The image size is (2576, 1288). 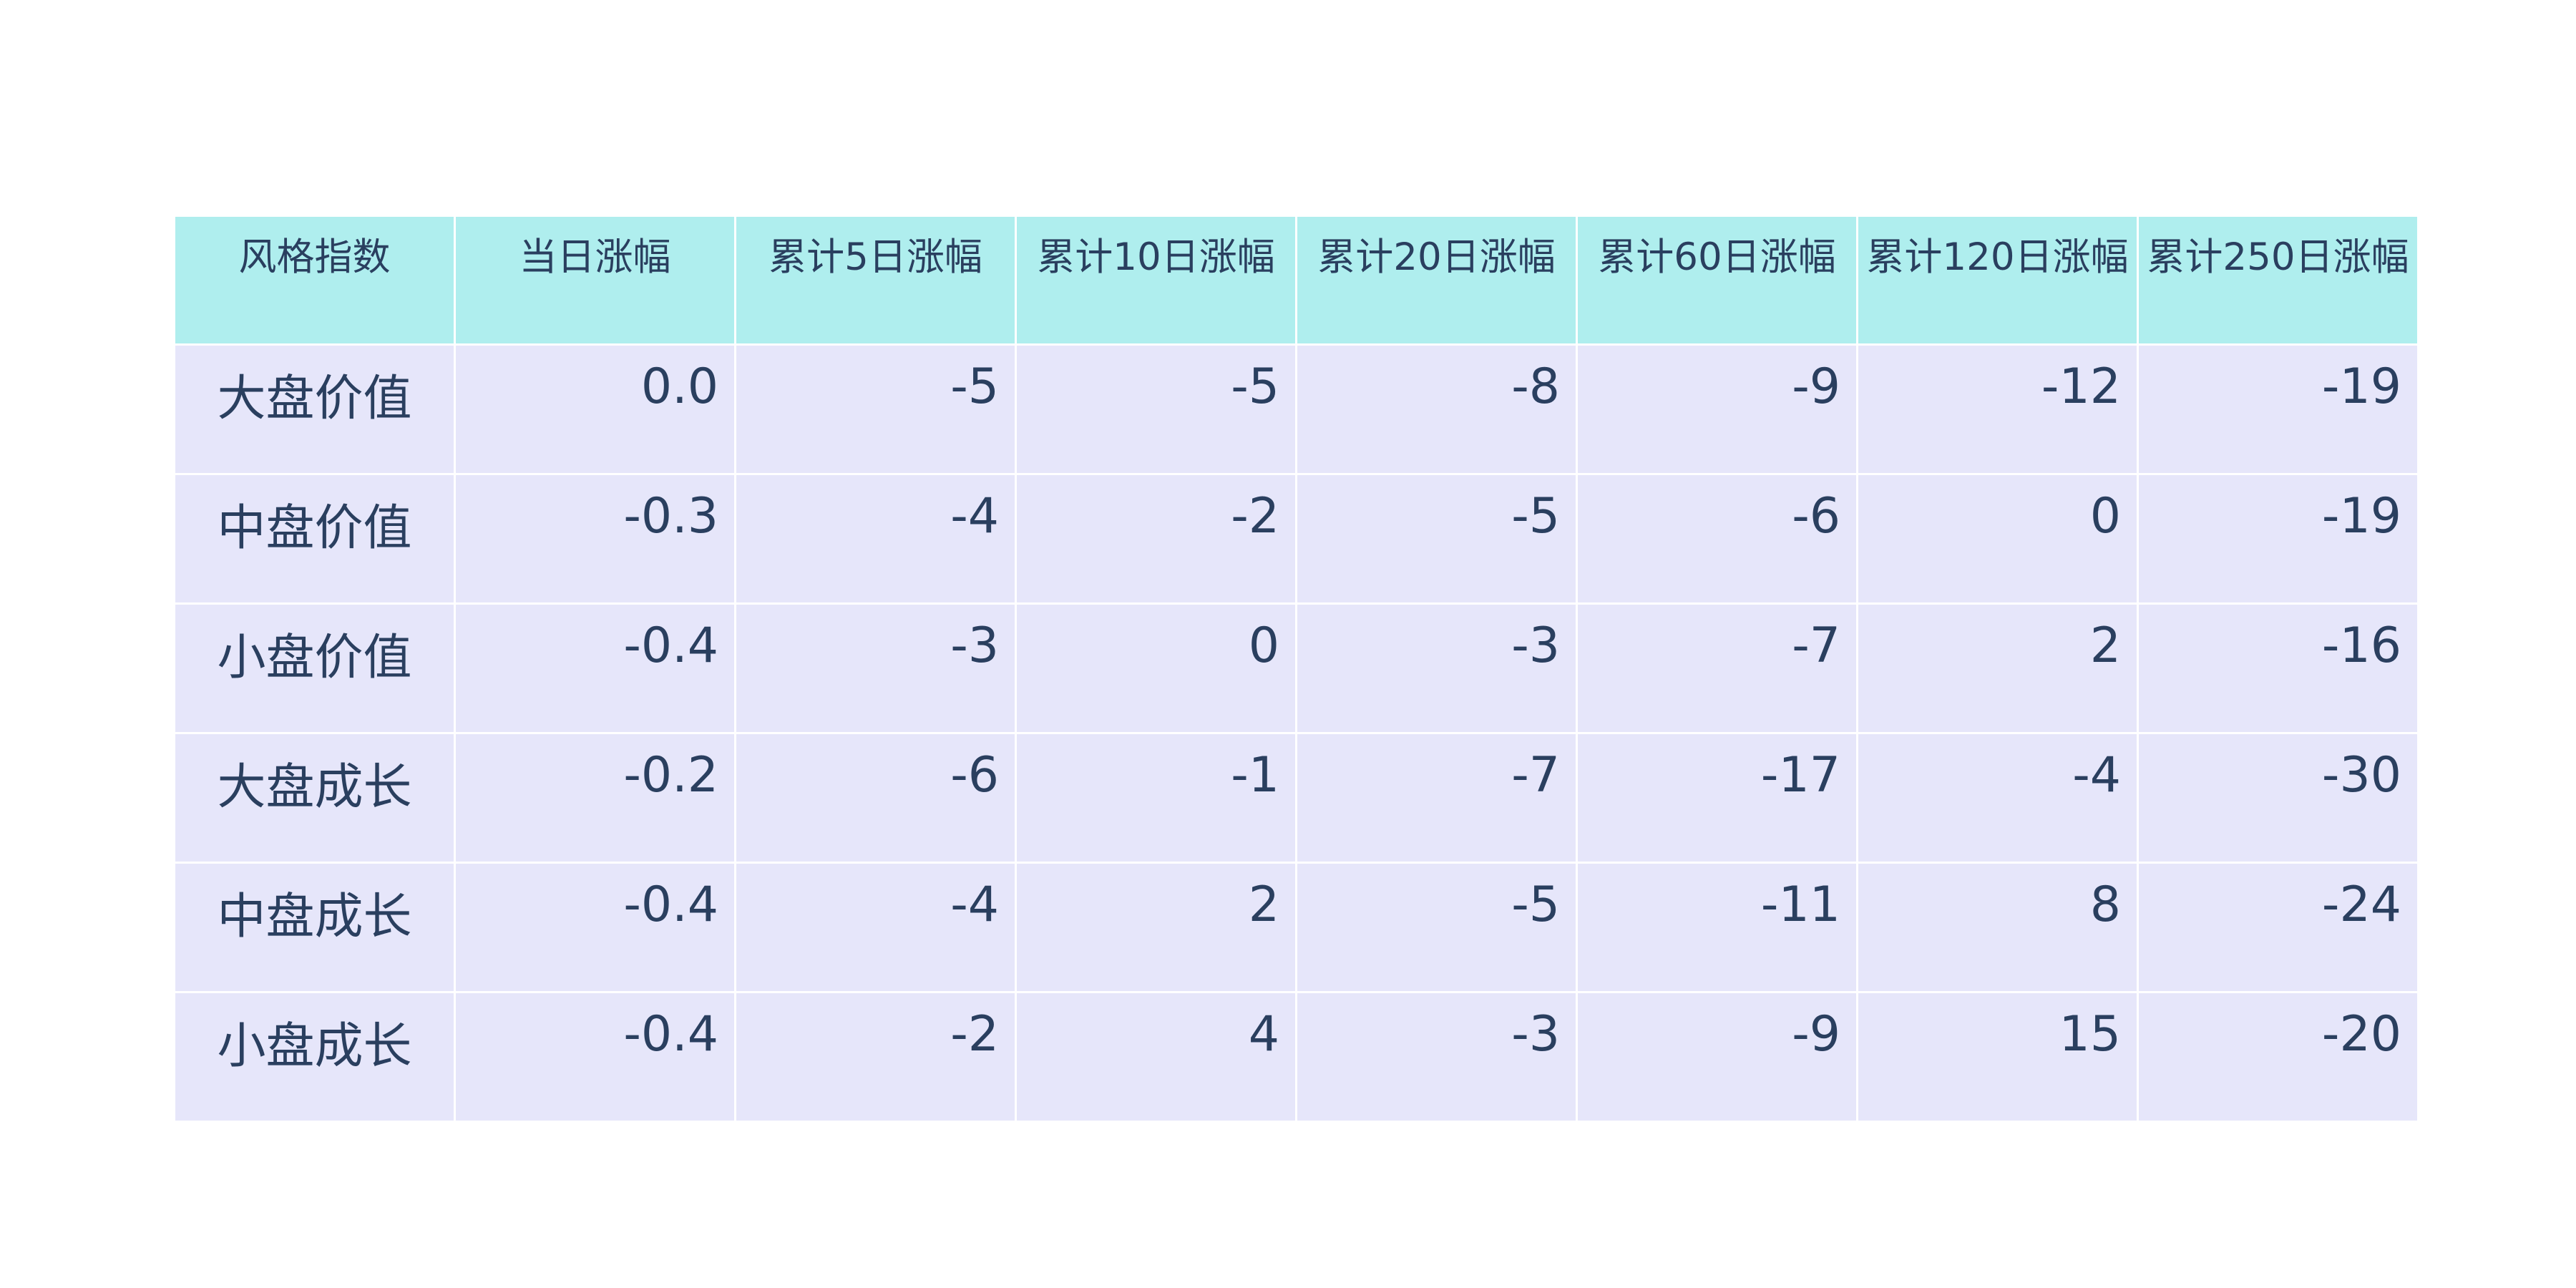 What do you see at coordinates (595, 280) in the screenshot?
I see `header-cell-daily-change: 当日涨幅` at bounding box center [595, 280].